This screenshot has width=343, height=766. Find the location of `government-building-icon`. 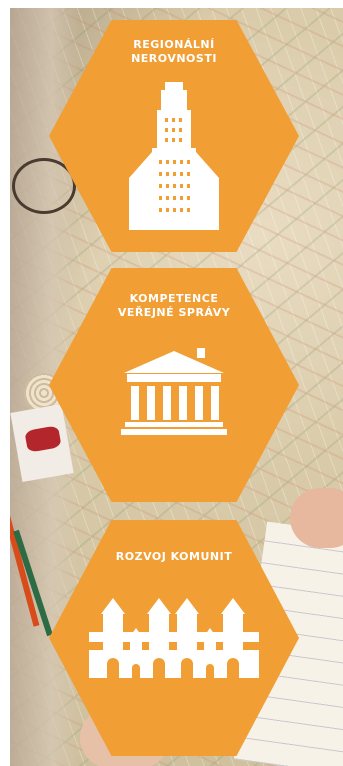

government-building-icon is located at coordinates (174, 393).